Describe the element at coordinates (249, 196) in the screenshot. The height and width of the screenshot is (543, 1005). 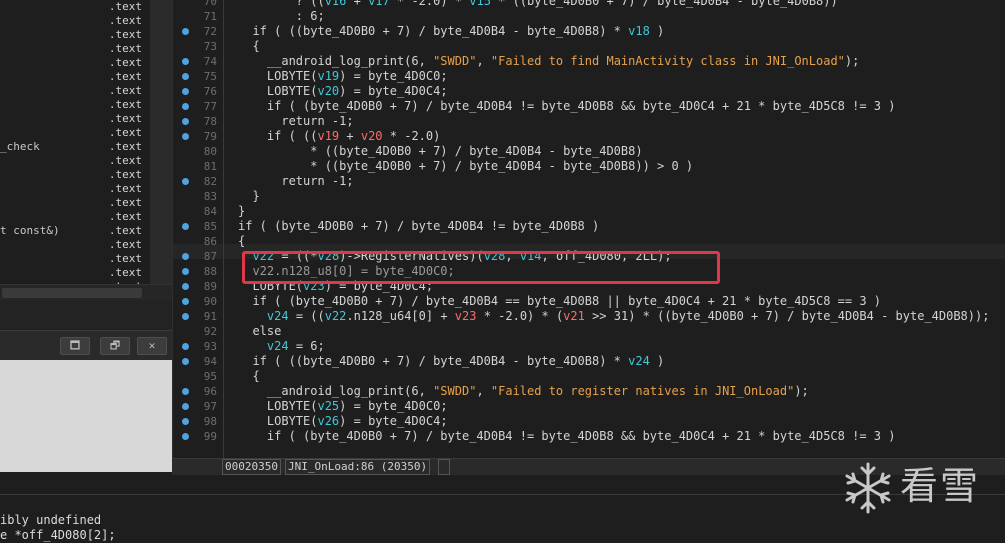
I see `code-token: }` at that location.